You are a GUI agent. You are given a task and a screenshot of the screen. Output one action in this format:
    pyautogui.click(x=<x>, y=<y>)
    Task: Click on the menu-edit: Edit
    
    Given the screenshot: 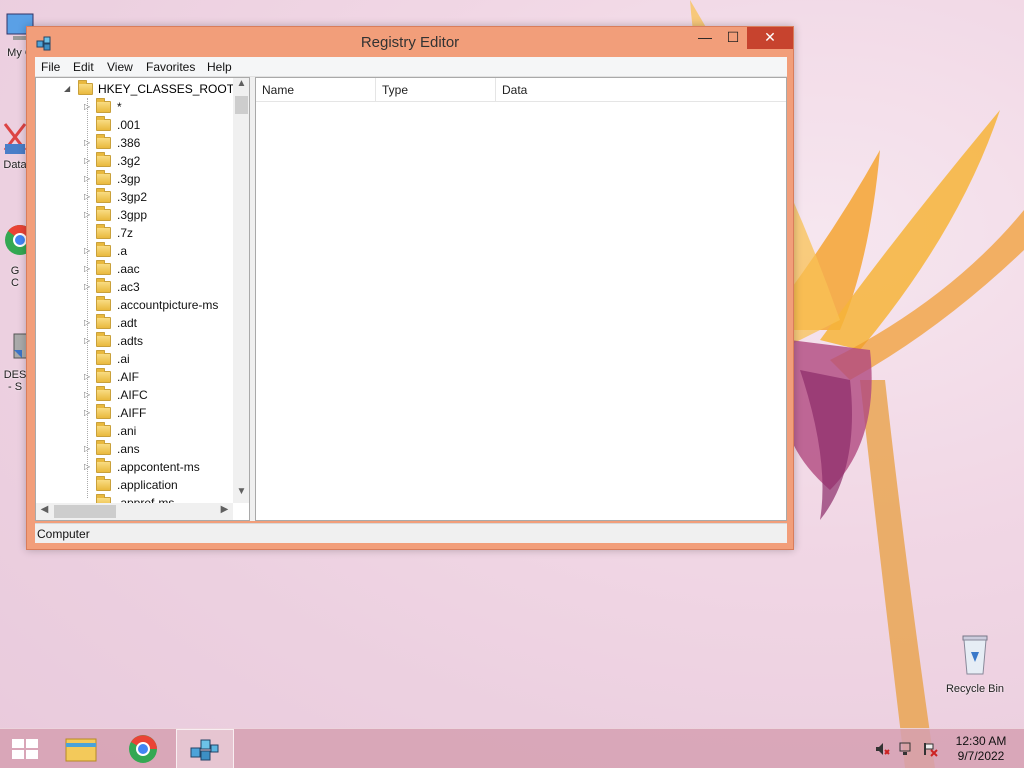 What is the action you would take?
    pyautogui.click(x=83, y=67)
    